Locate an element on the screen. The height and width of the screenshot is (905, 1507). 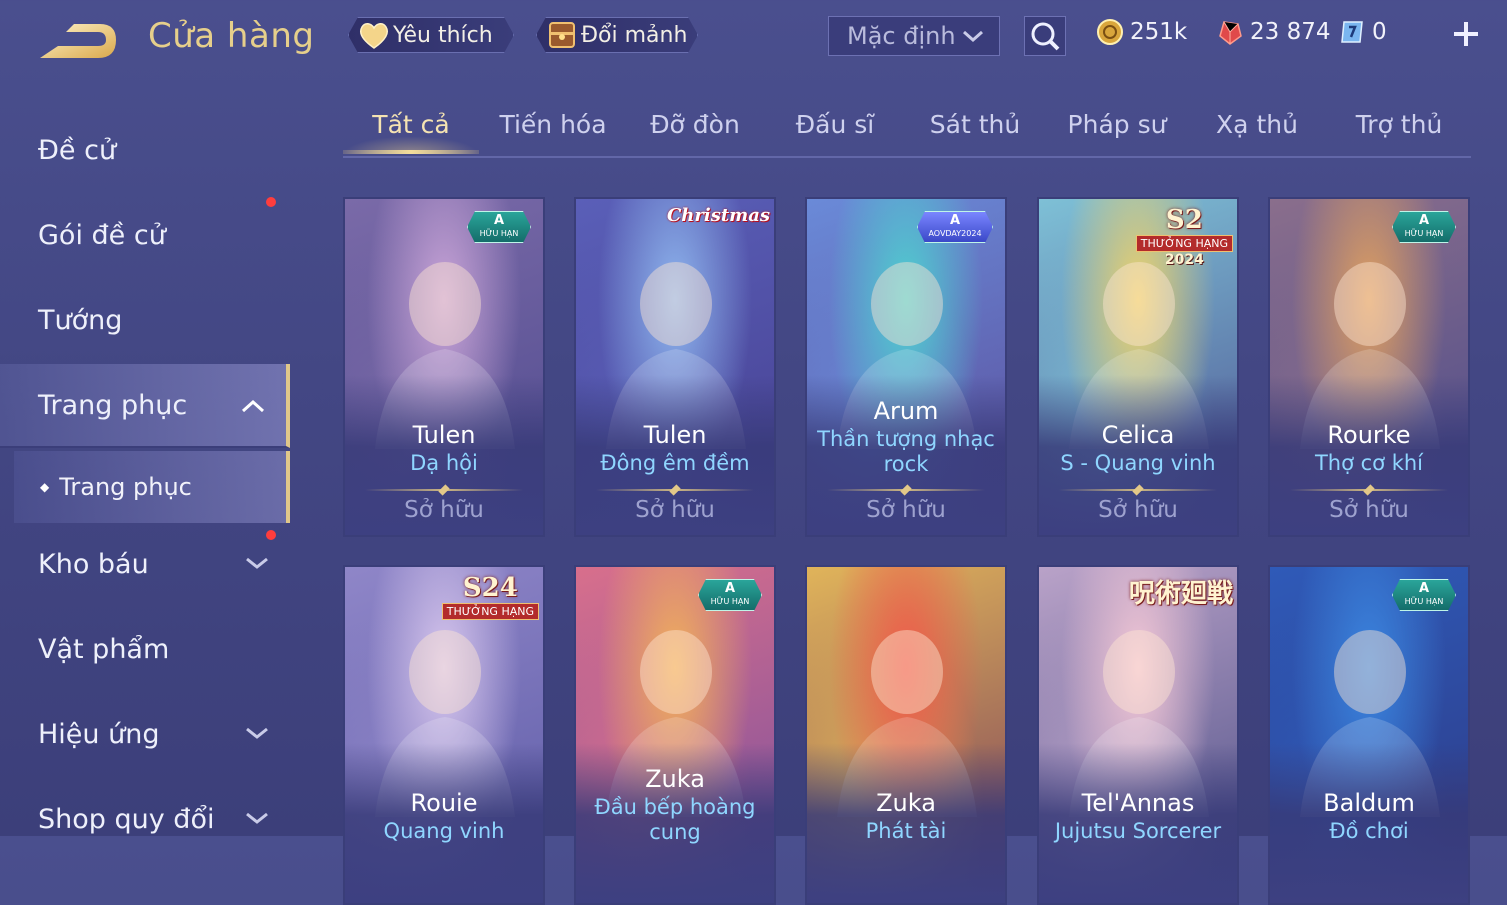
gold-coin-icon is located at coordinates (1110, 32).